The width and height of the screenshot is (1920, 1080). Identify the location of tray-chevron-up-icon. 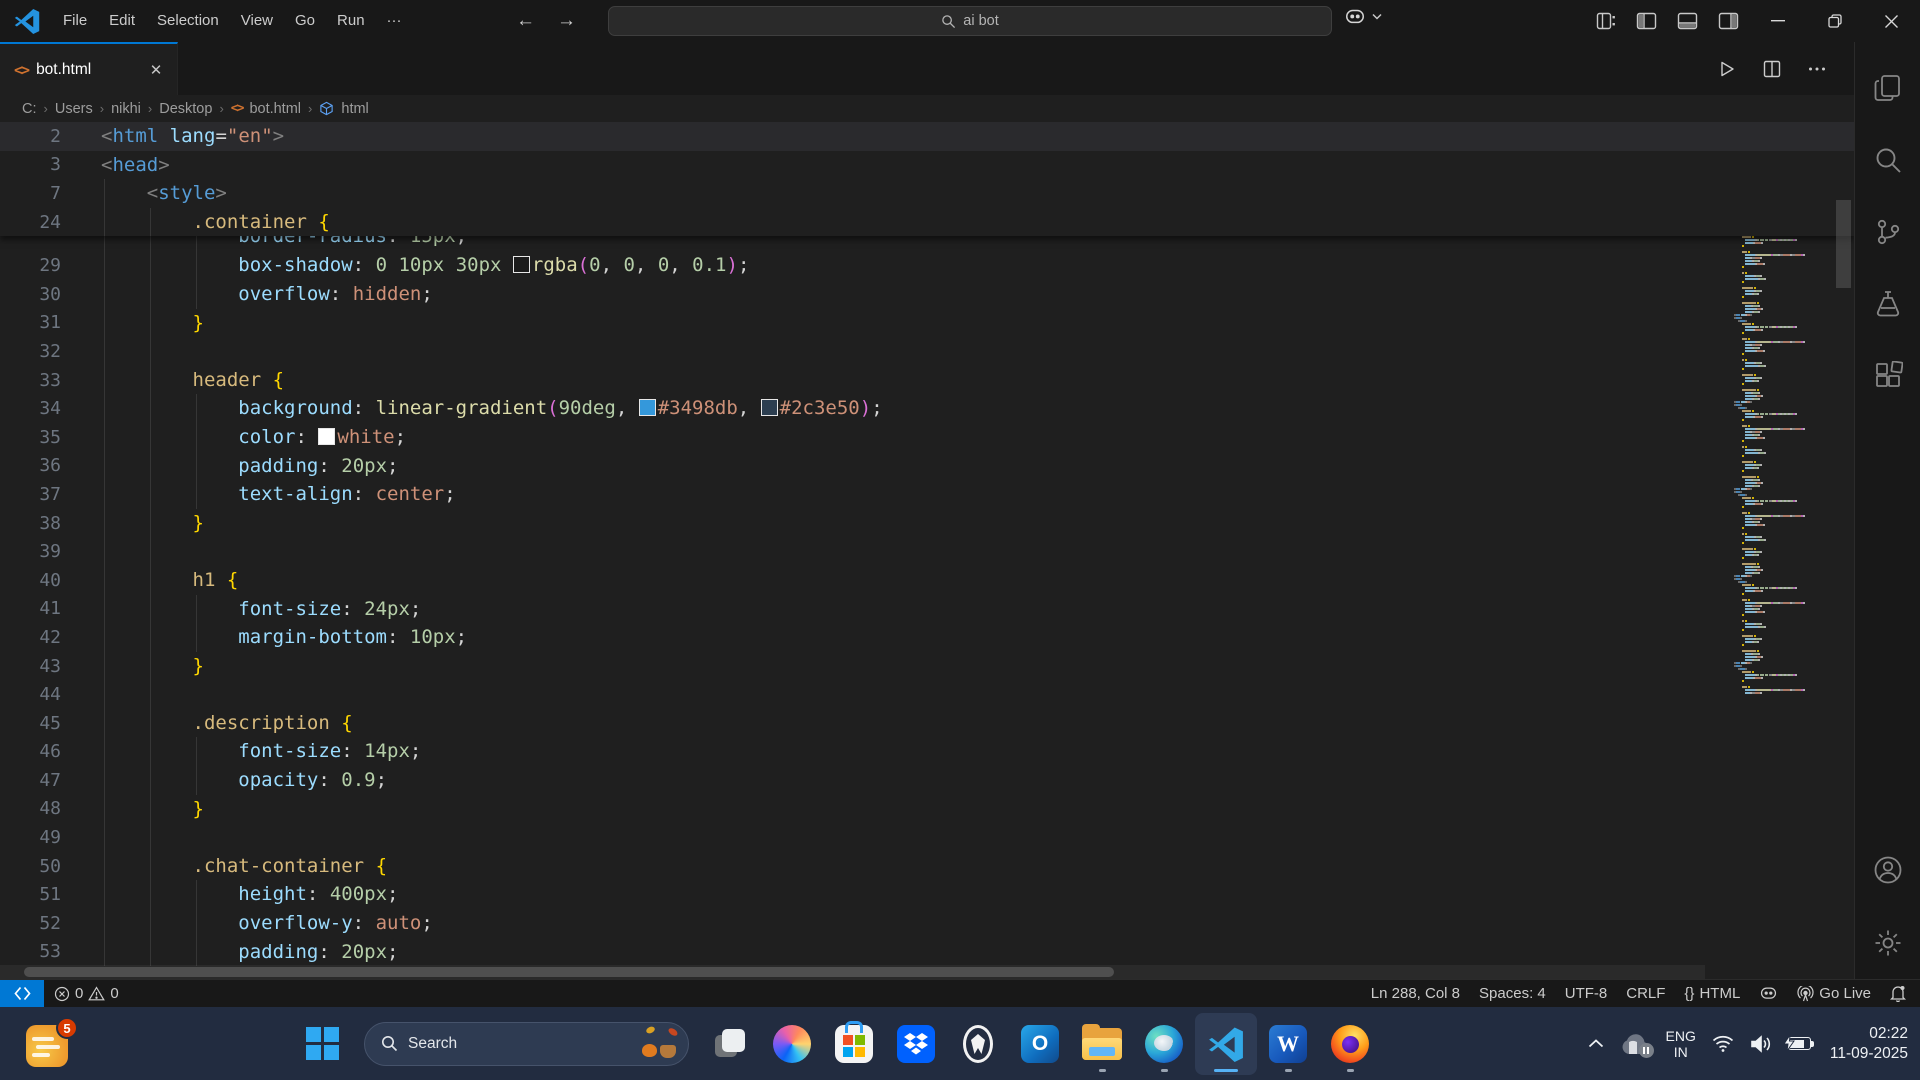
(1596, 1043).